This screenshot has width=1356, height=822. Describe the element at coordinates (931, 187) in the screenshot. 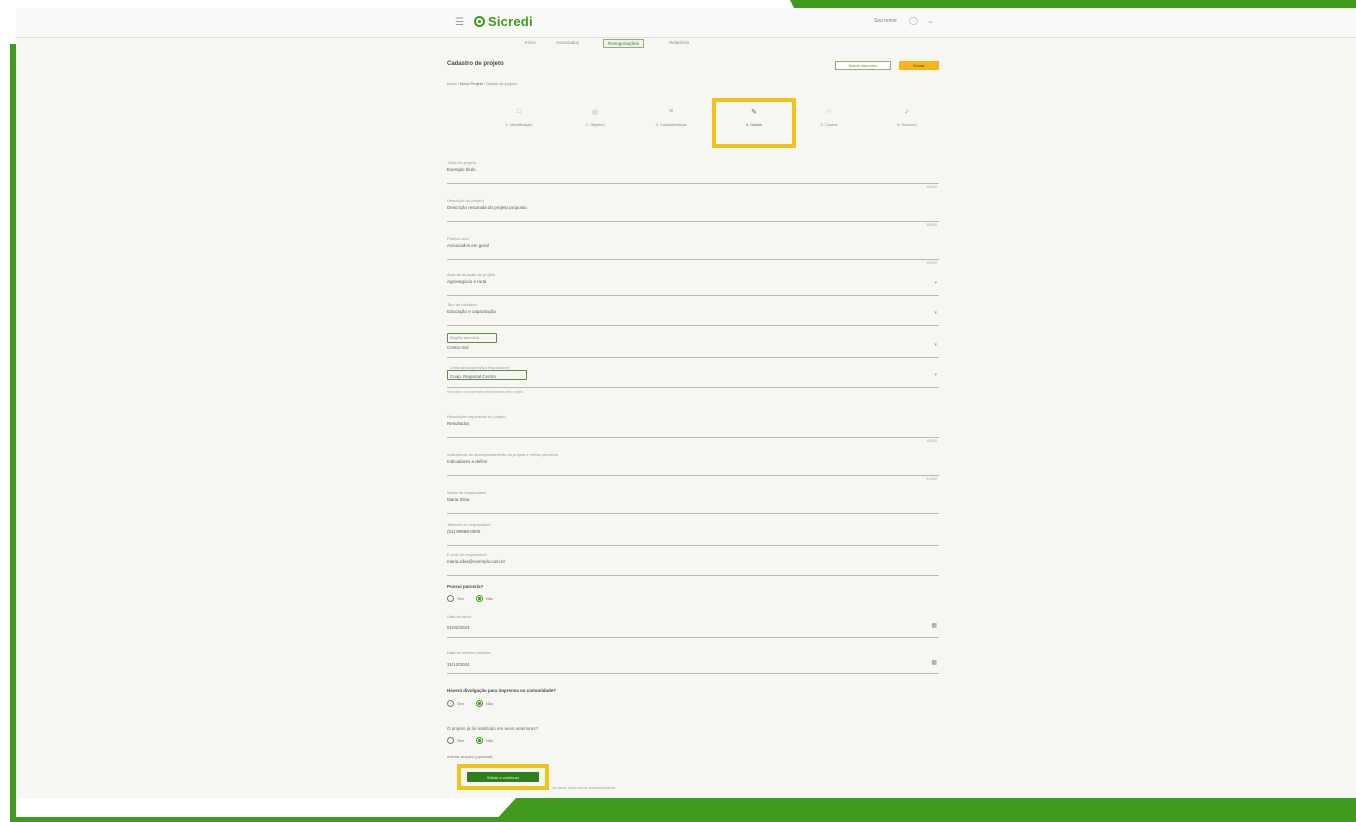

I see `char-counter: 14/100` at that location.